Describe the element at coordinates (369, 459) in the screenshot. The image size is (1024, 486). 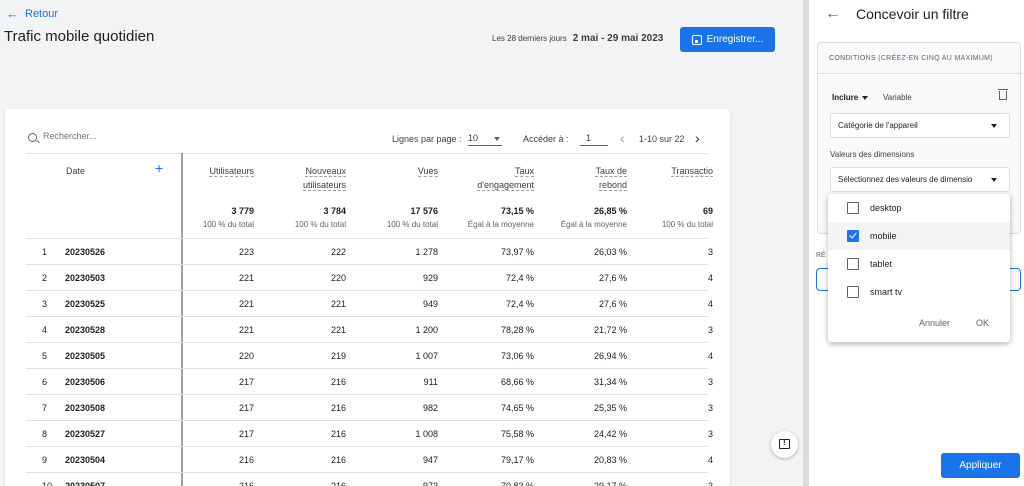
I see `table-row: 9 20230504 216 216 947 79,17 % 20,83 % 4` at that location.